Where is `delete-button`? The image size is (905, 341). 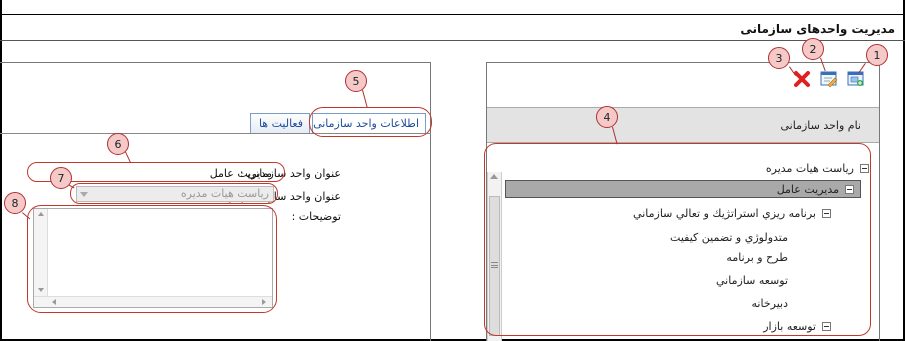 delete-button is located at coordinates (802, 79).